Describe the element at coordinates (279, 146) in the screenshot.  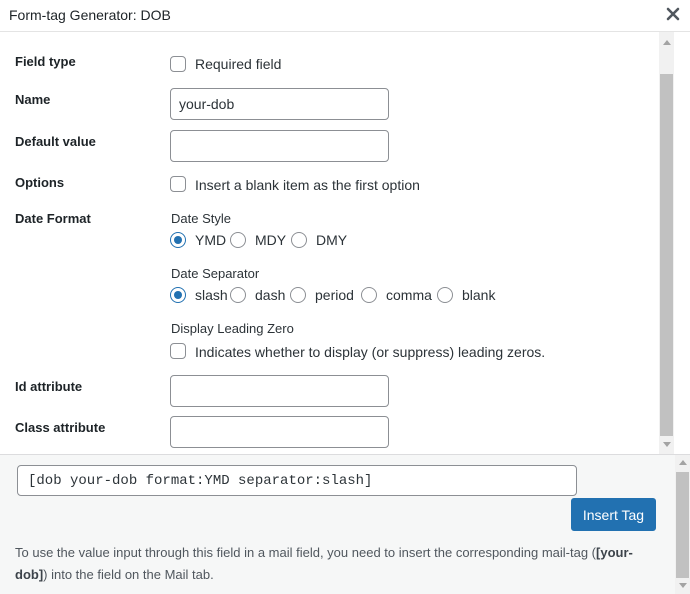
I see `default-value-input` at that location.